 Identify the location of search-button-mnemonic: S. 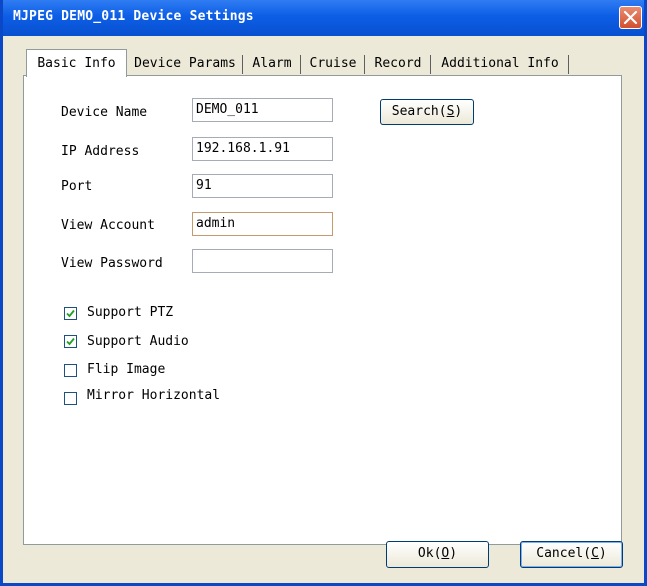
(450, 111).